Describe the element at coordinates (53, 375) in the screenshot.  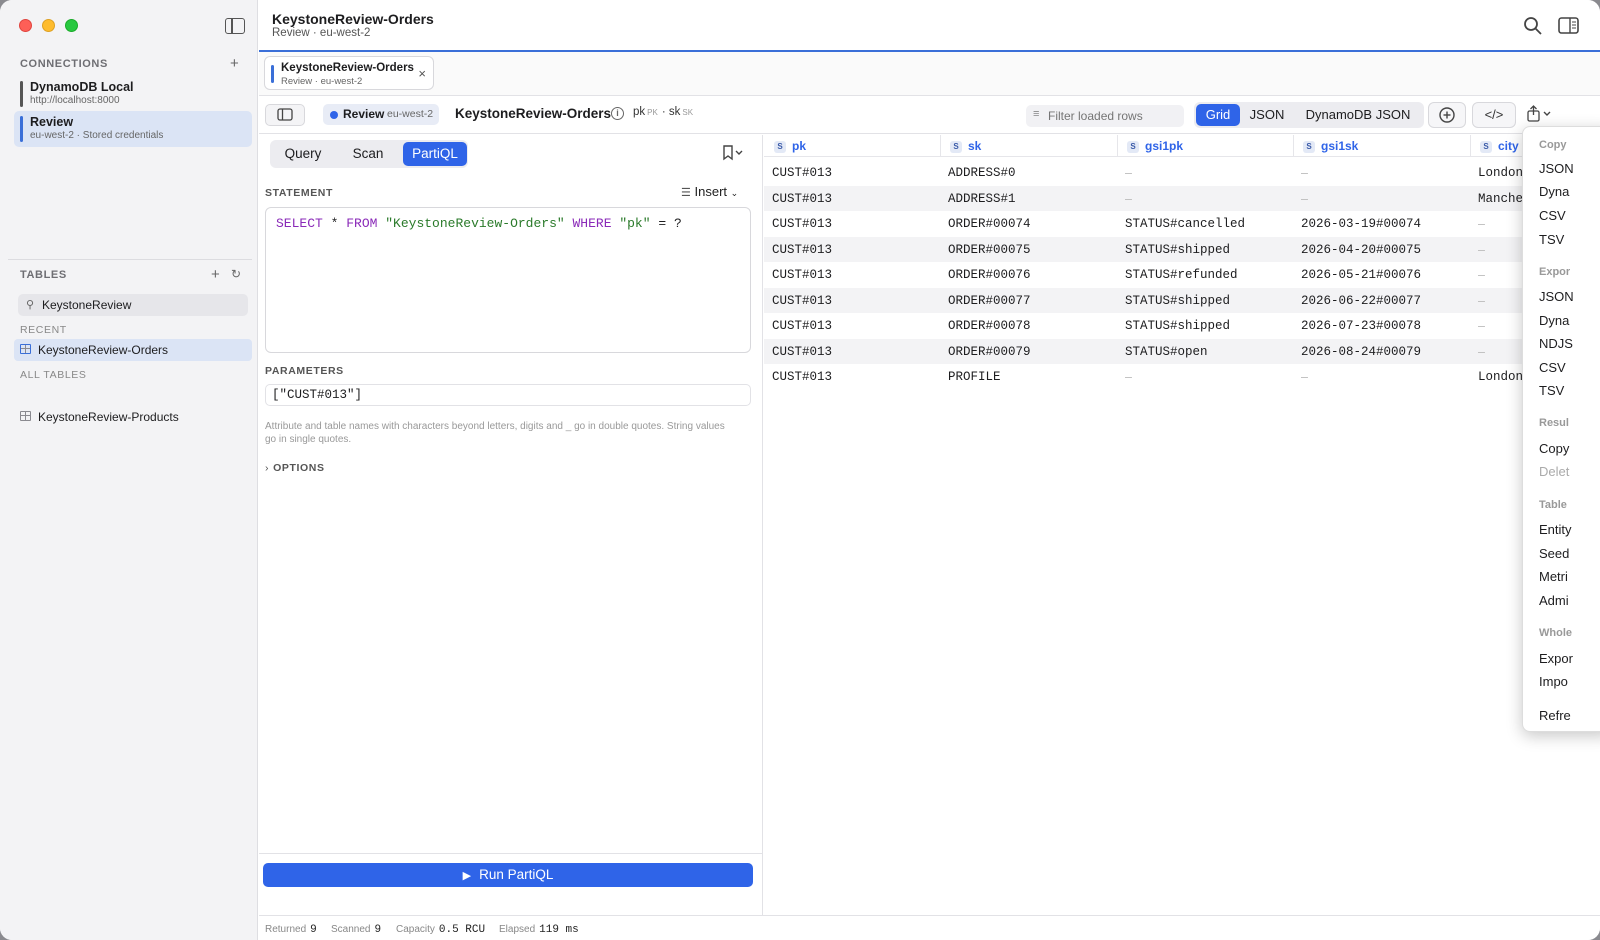
I see `all-tables-header: ALL TABLES` at that location.